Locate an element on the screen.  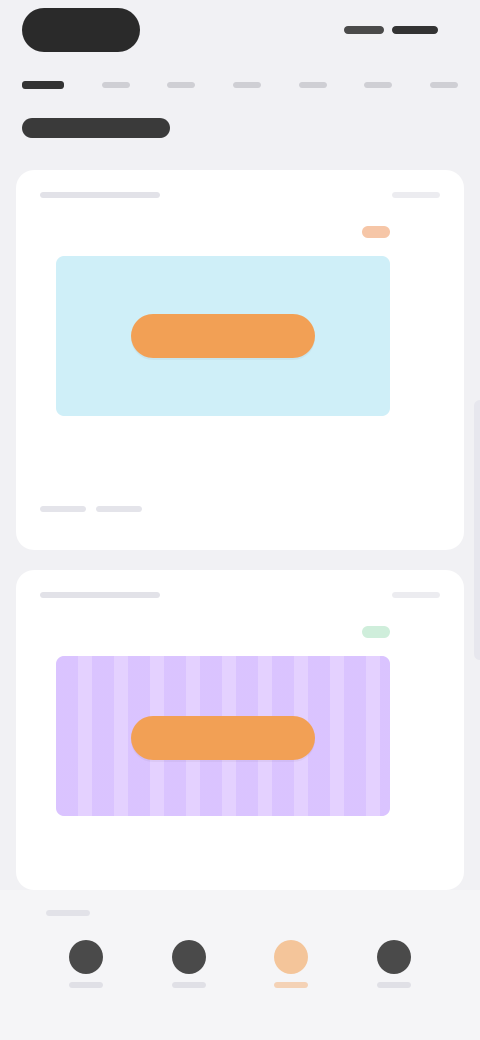
bottom-navigation is located at coordinates (240, 965).